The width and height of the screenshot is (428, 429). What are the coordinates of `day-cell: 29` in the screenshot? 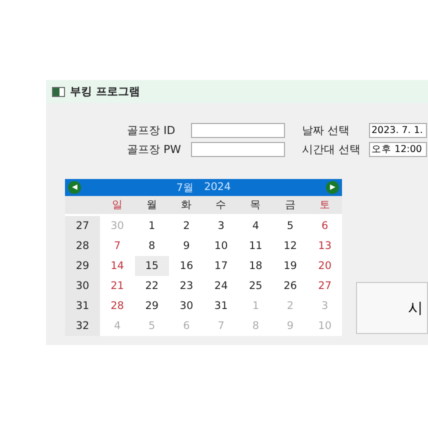 It's located at (152, 306).